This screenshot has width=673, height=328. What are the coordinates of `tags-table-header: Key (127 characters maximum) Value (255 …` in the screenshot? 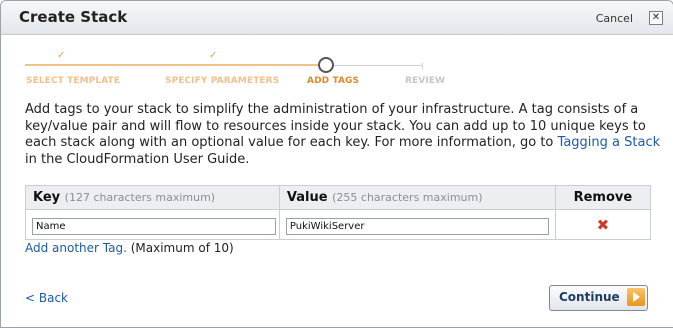 It's located at (338, 197).